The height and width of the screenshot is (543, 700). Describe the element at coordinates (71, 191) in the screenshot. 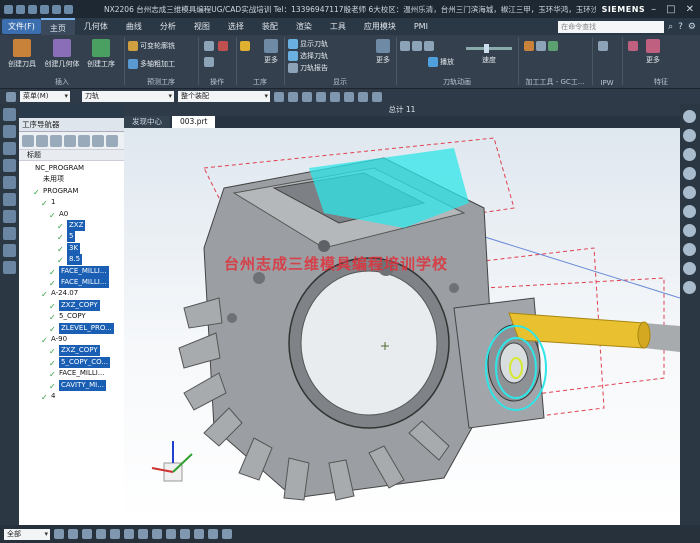

I see `tree-row: ✓ PROGRAM` at that location.